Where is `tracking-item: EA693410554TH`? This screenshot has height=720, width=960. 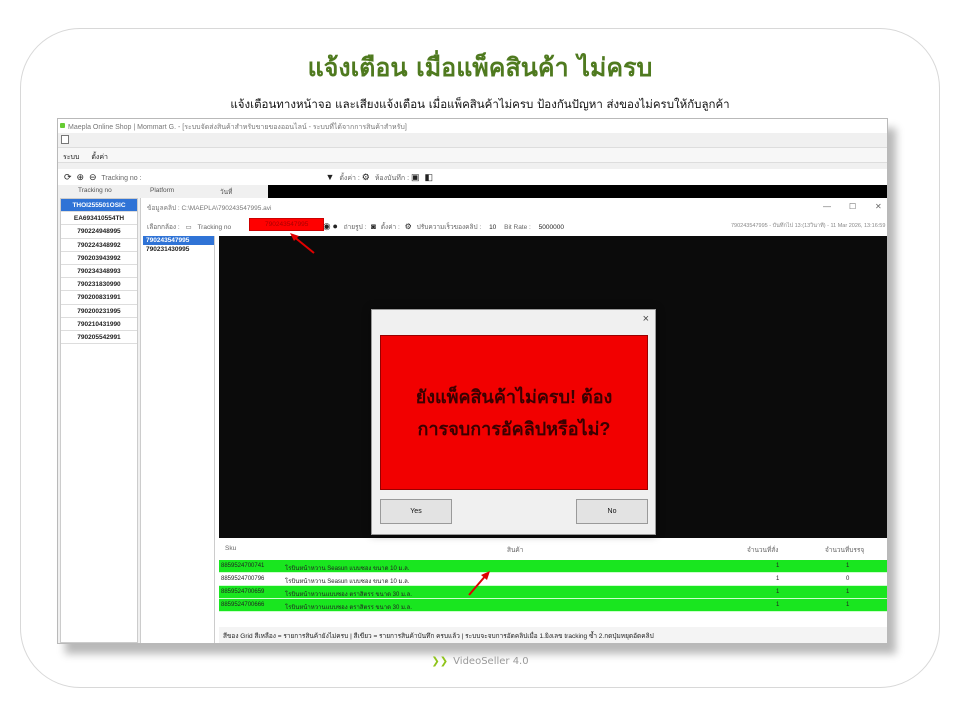 tracking-item: EA693410554TH is located at coordinates (99, 219).